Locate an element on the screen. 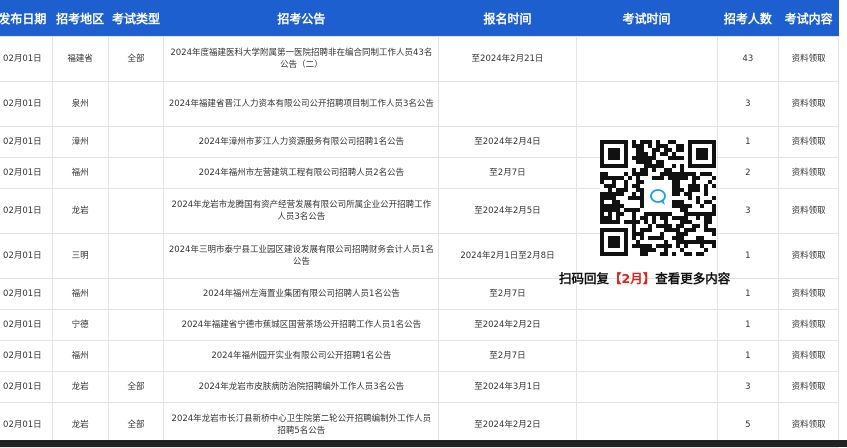 The width and height of the screenshot is (847, 448). col-region: 招考地区 is located at coordinates (80, 18).